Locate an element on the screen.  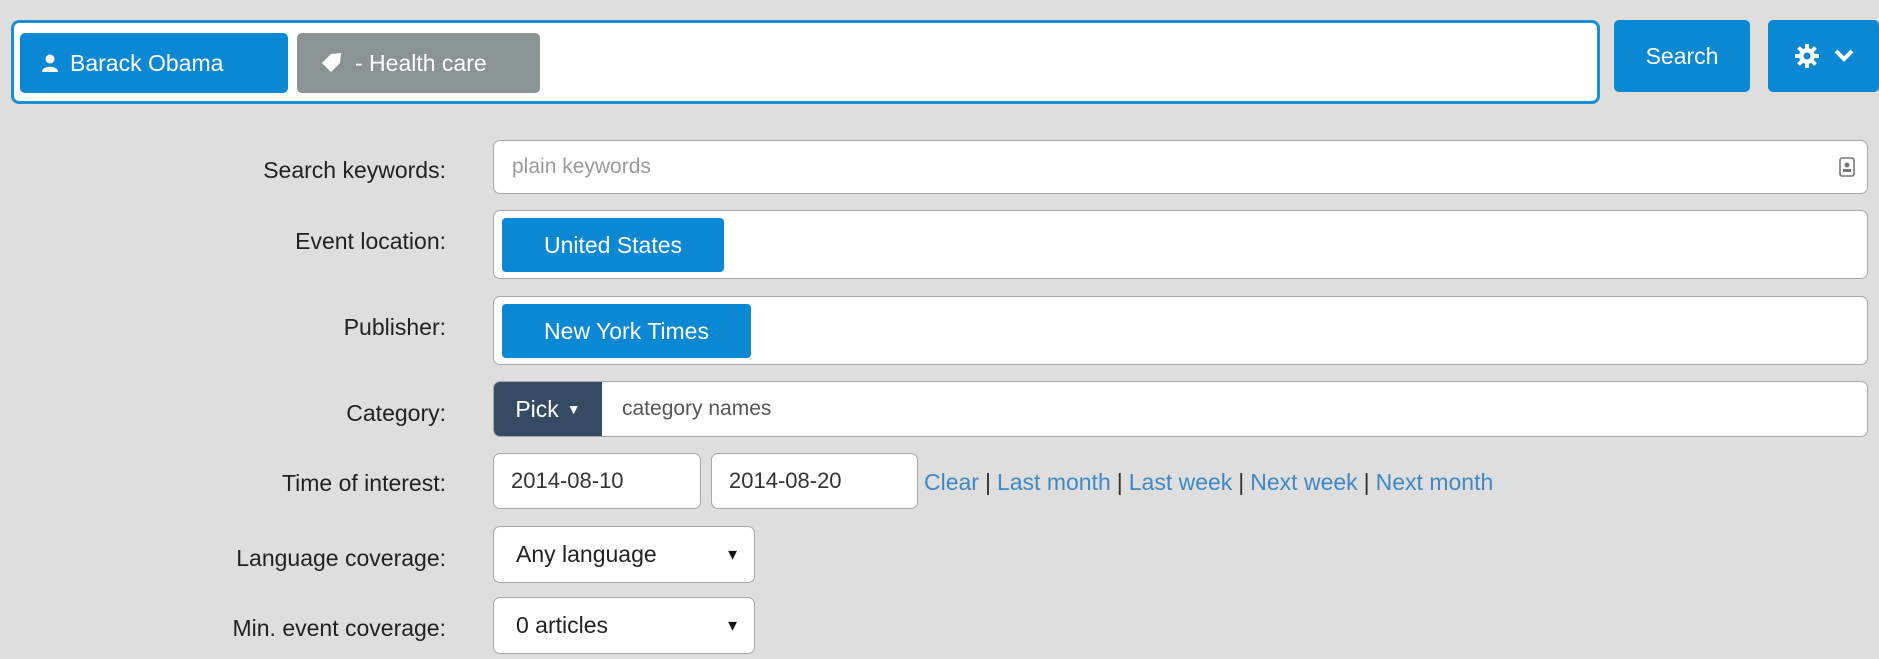
location-tag-label: United States is located at coordinates (613, 244).